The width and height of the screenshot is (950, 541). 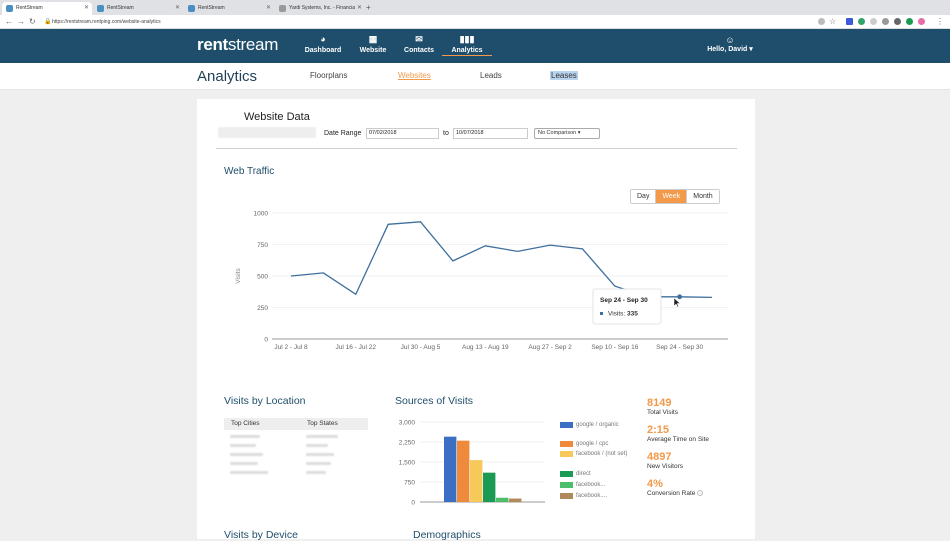 What do you see at coordinates (402, 133) in the screenshot?
I see `start-date-input: 07/02/2018` at bounding box center [402, 133].